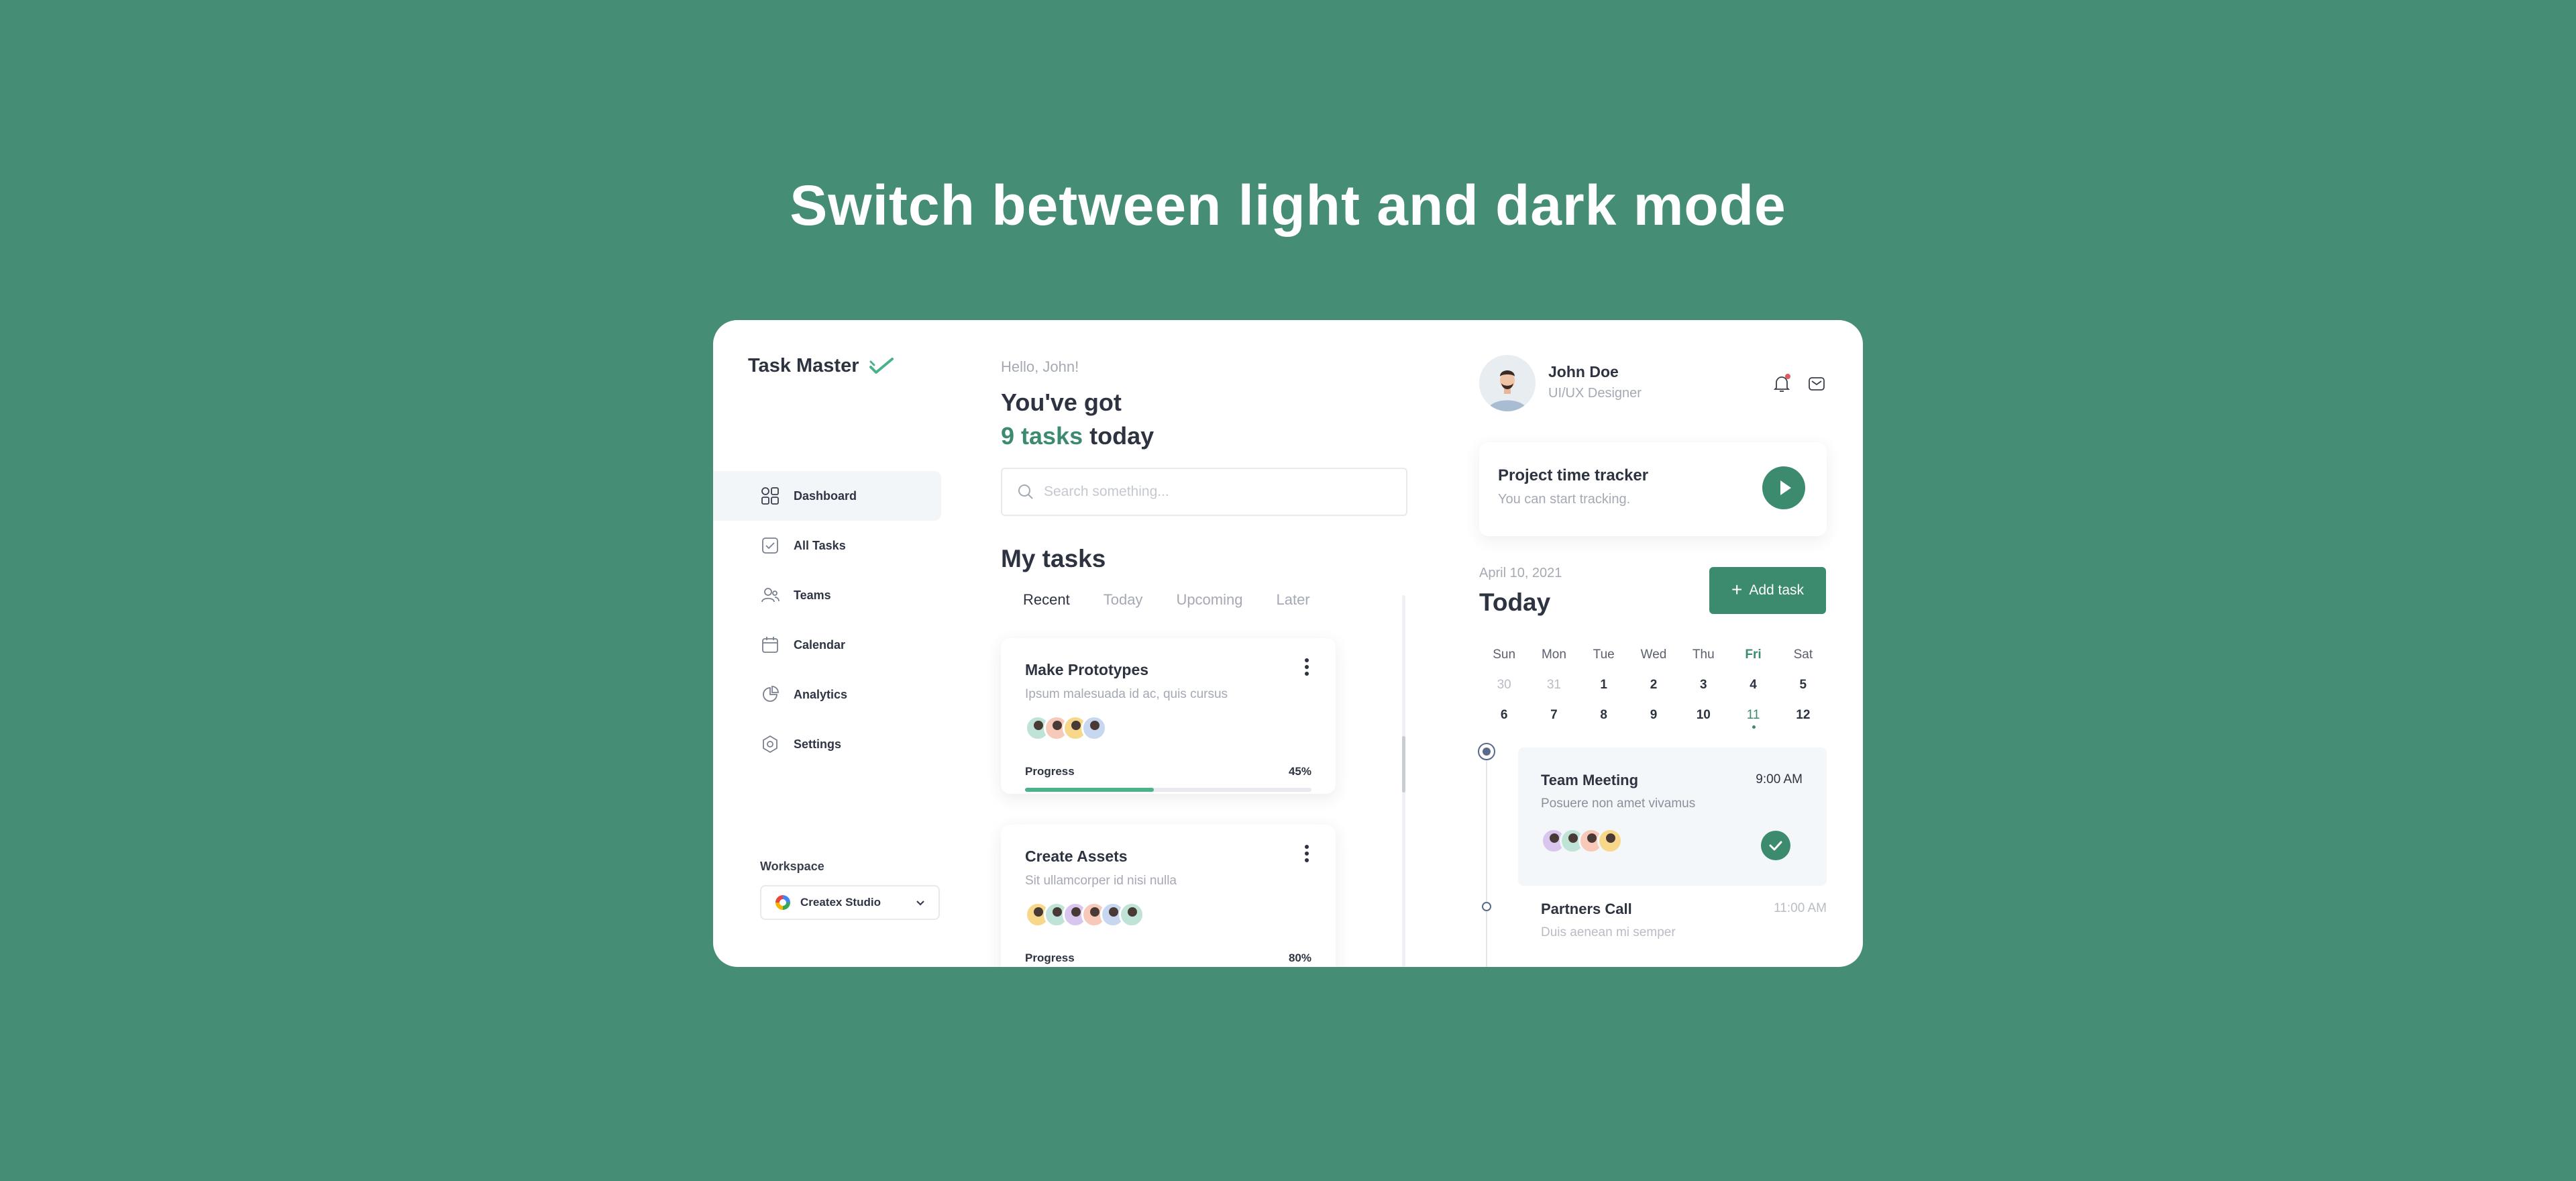 The height and width of the screenshot is (1181, 2576). What do you see at coordinates (1520, 573) in the screenshot?
I see `current-date: April 10, 2021` at bounding box center [1520, 573].